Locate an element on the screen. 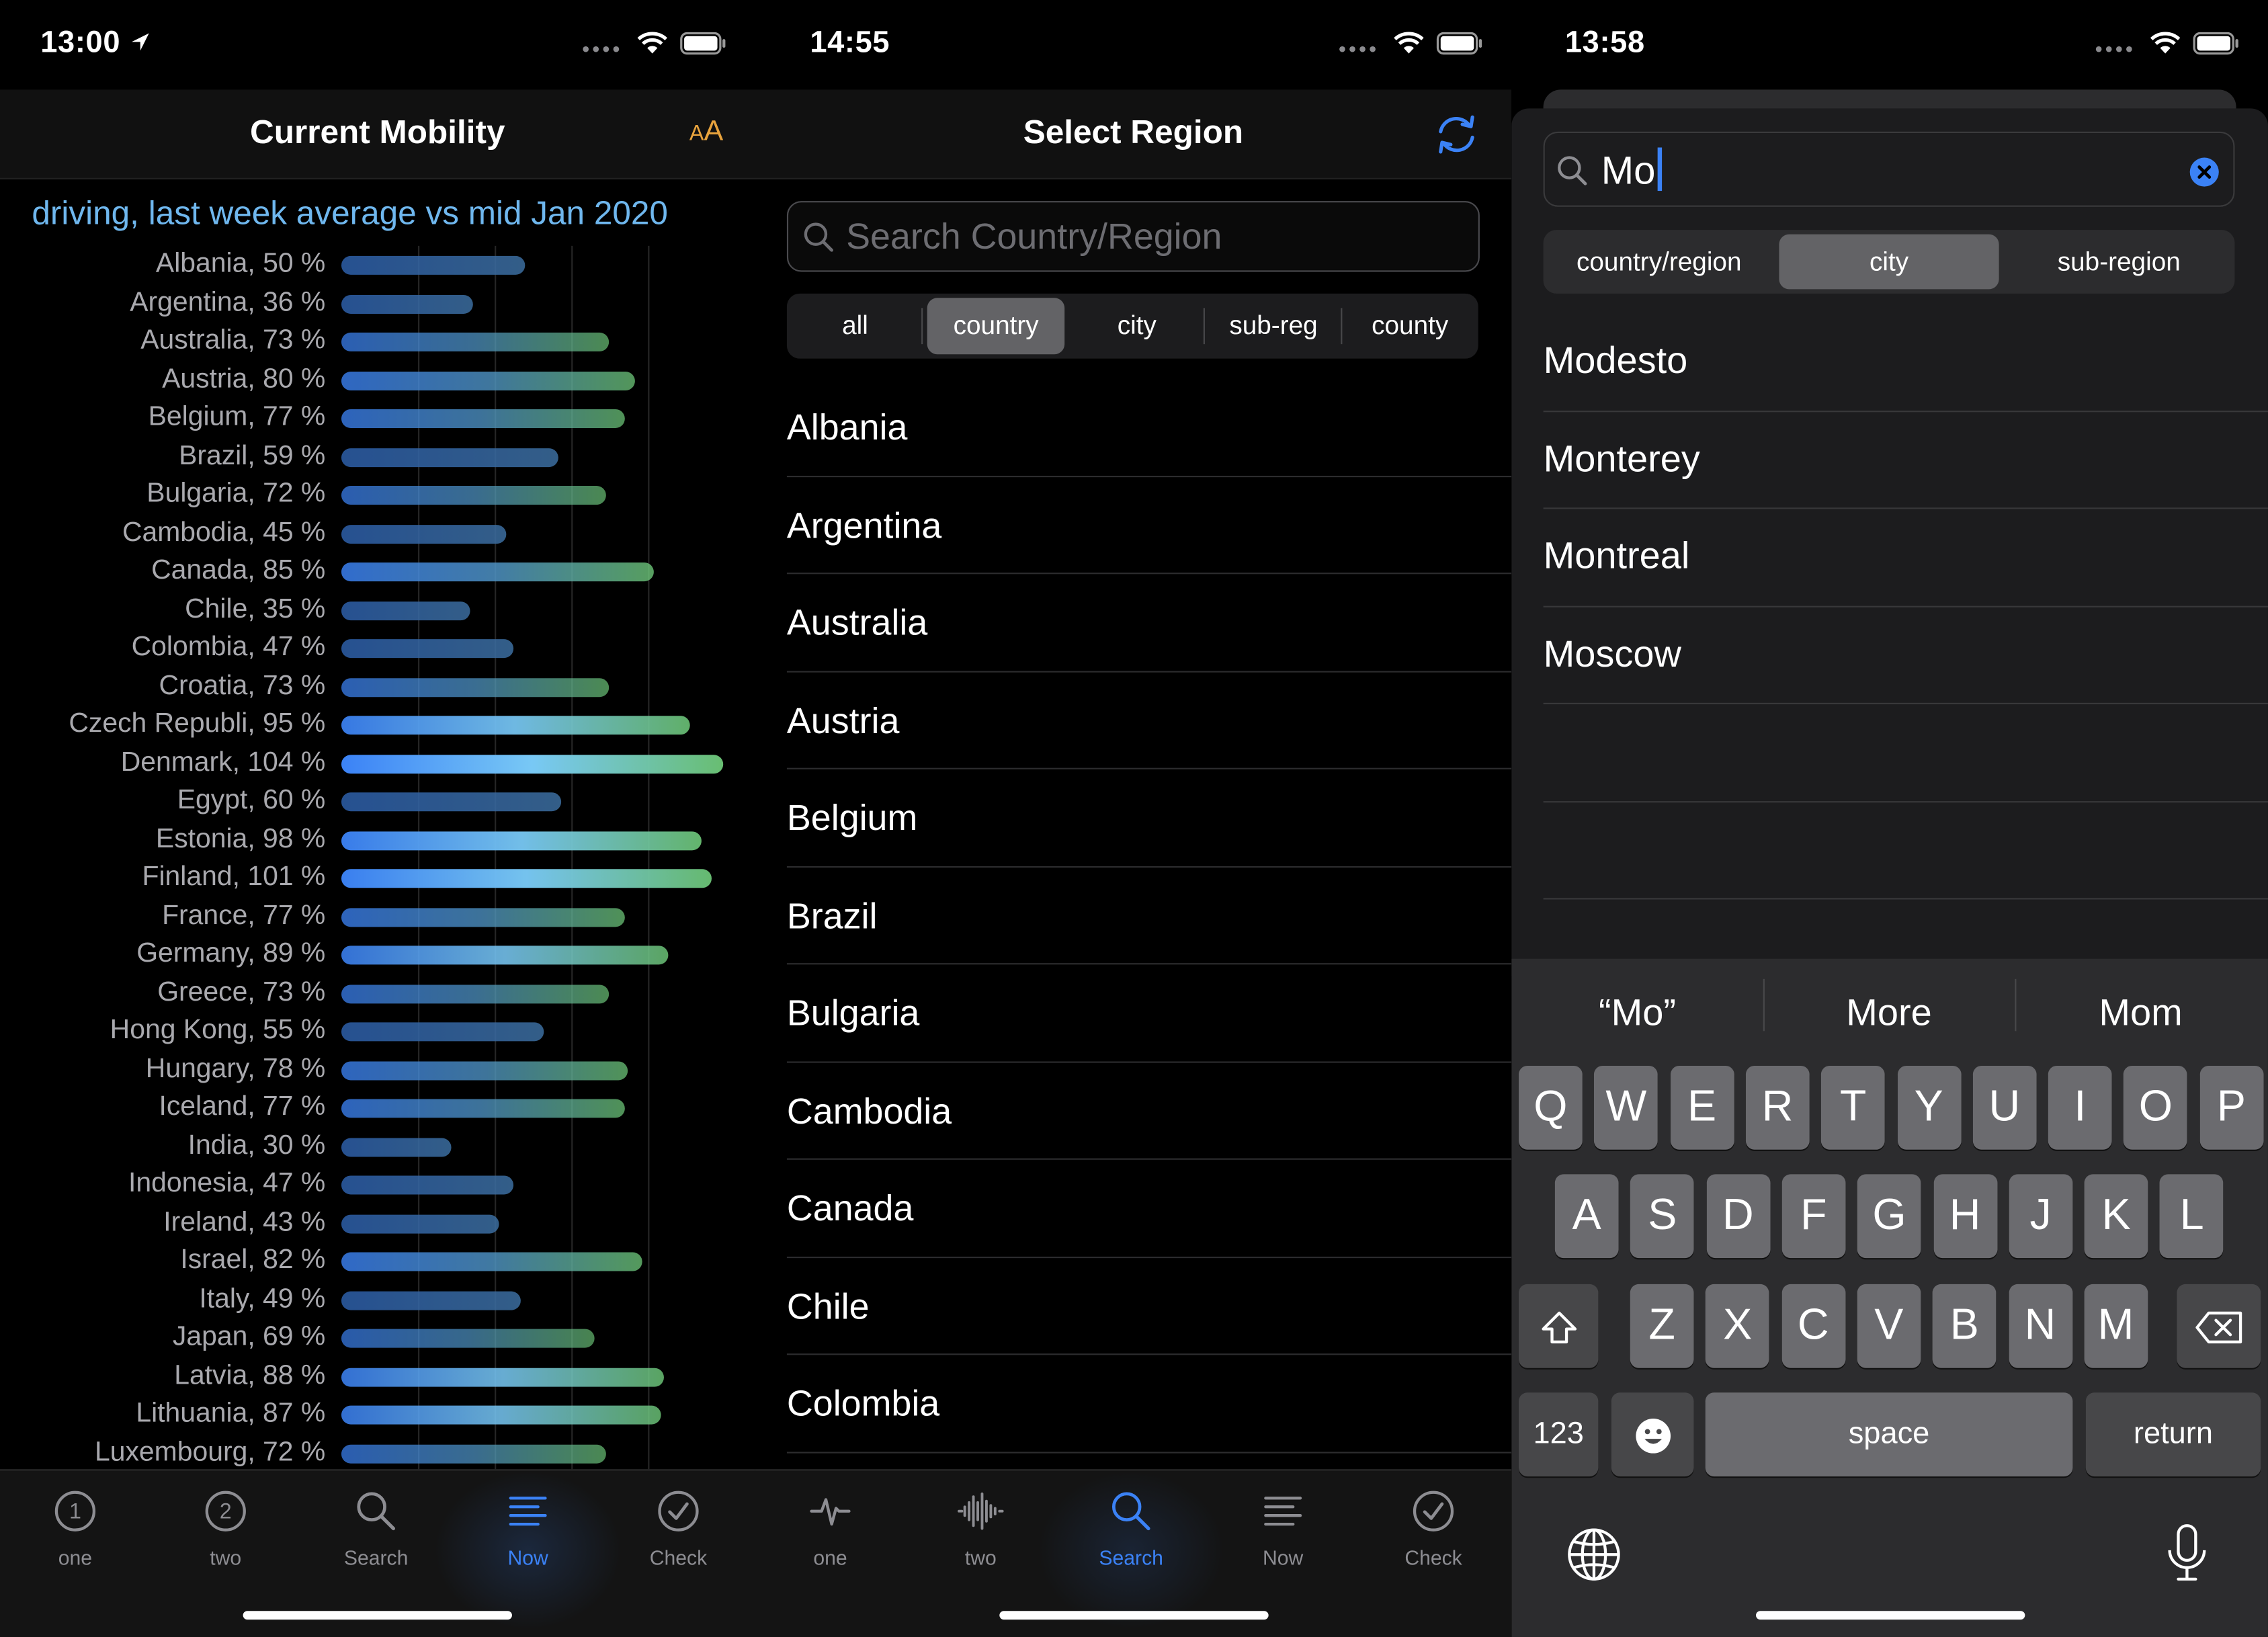 The width and height of the screenshot is (2268, 1637). region-list-item: Belgium is located at coordinates (1149, 818).